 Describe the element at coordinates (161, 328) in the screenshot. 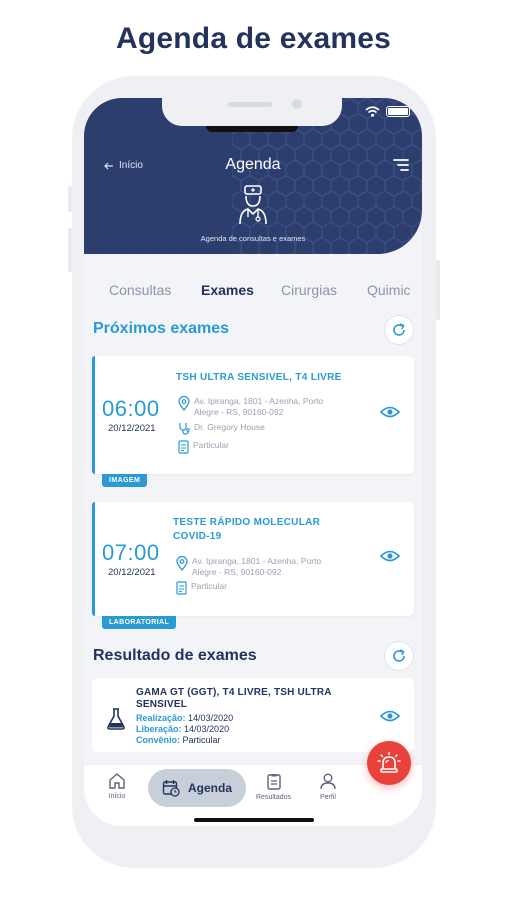

I see `section-title-upcoming: Próximos exames` at that location.